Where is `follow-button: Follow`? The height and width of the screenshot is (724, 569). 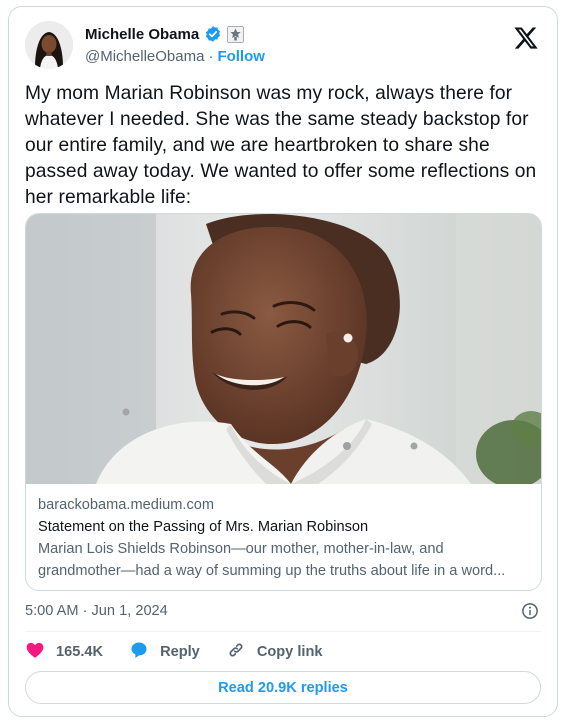
follow-button: Follow is located at coordinates (241, 56).